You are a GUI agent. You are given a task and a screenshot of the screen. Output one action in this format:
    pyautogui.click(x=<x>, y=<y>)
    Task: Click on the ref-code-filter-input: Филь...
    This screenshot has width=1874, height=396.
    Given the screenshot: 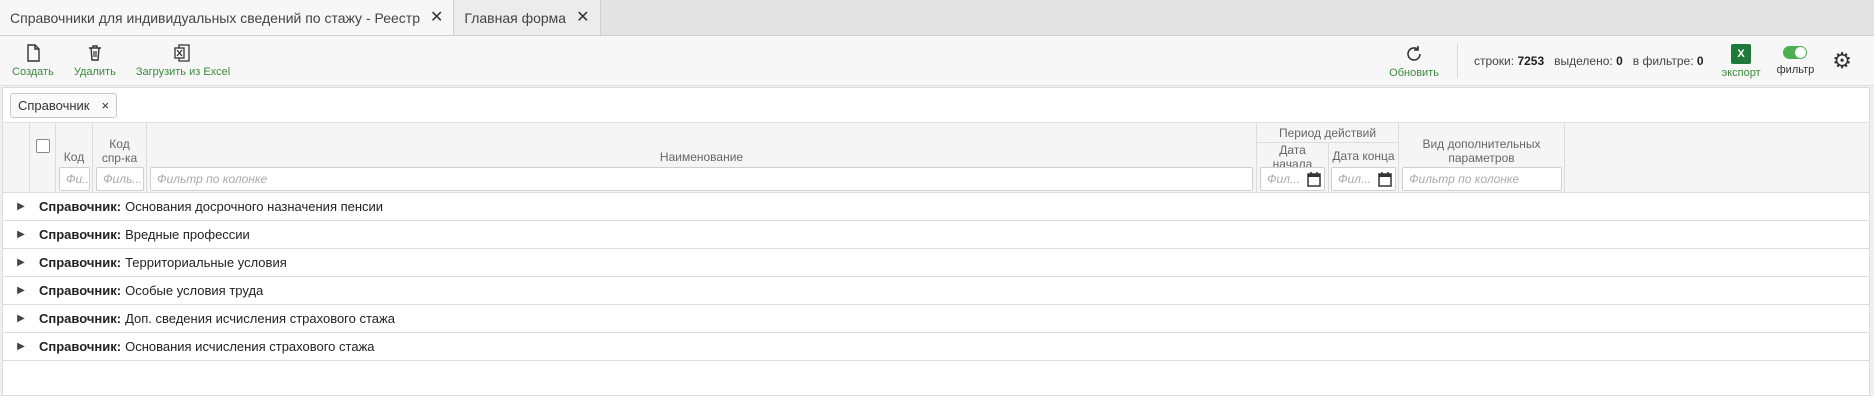 What is the action you would take?
    pyautogui.click(x=120, y=179)
    